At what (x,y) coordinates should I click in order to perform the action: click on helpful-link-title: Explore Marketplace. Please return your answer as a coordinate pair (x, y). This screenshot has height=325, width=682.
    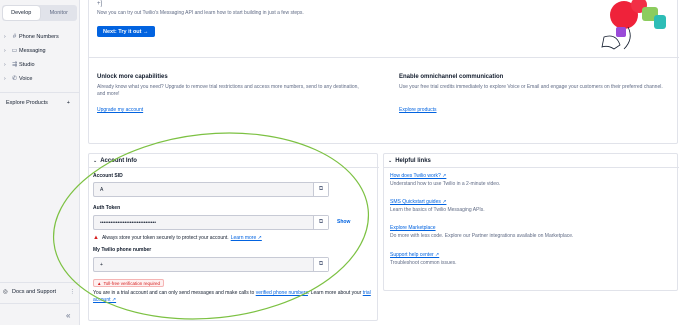
    Looking at the image, I should click on (413, 228).